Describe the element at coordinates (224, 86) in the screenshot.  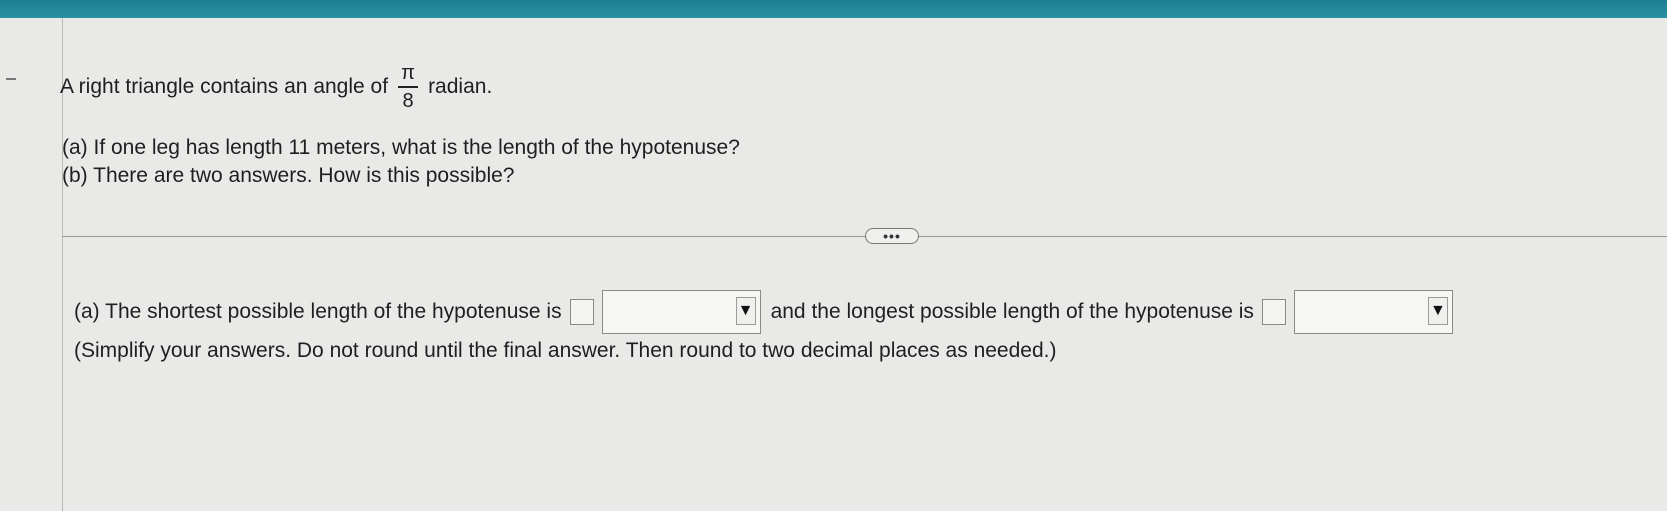
I see `question-intro-pre: A right triangle contains an angle of` at that location.